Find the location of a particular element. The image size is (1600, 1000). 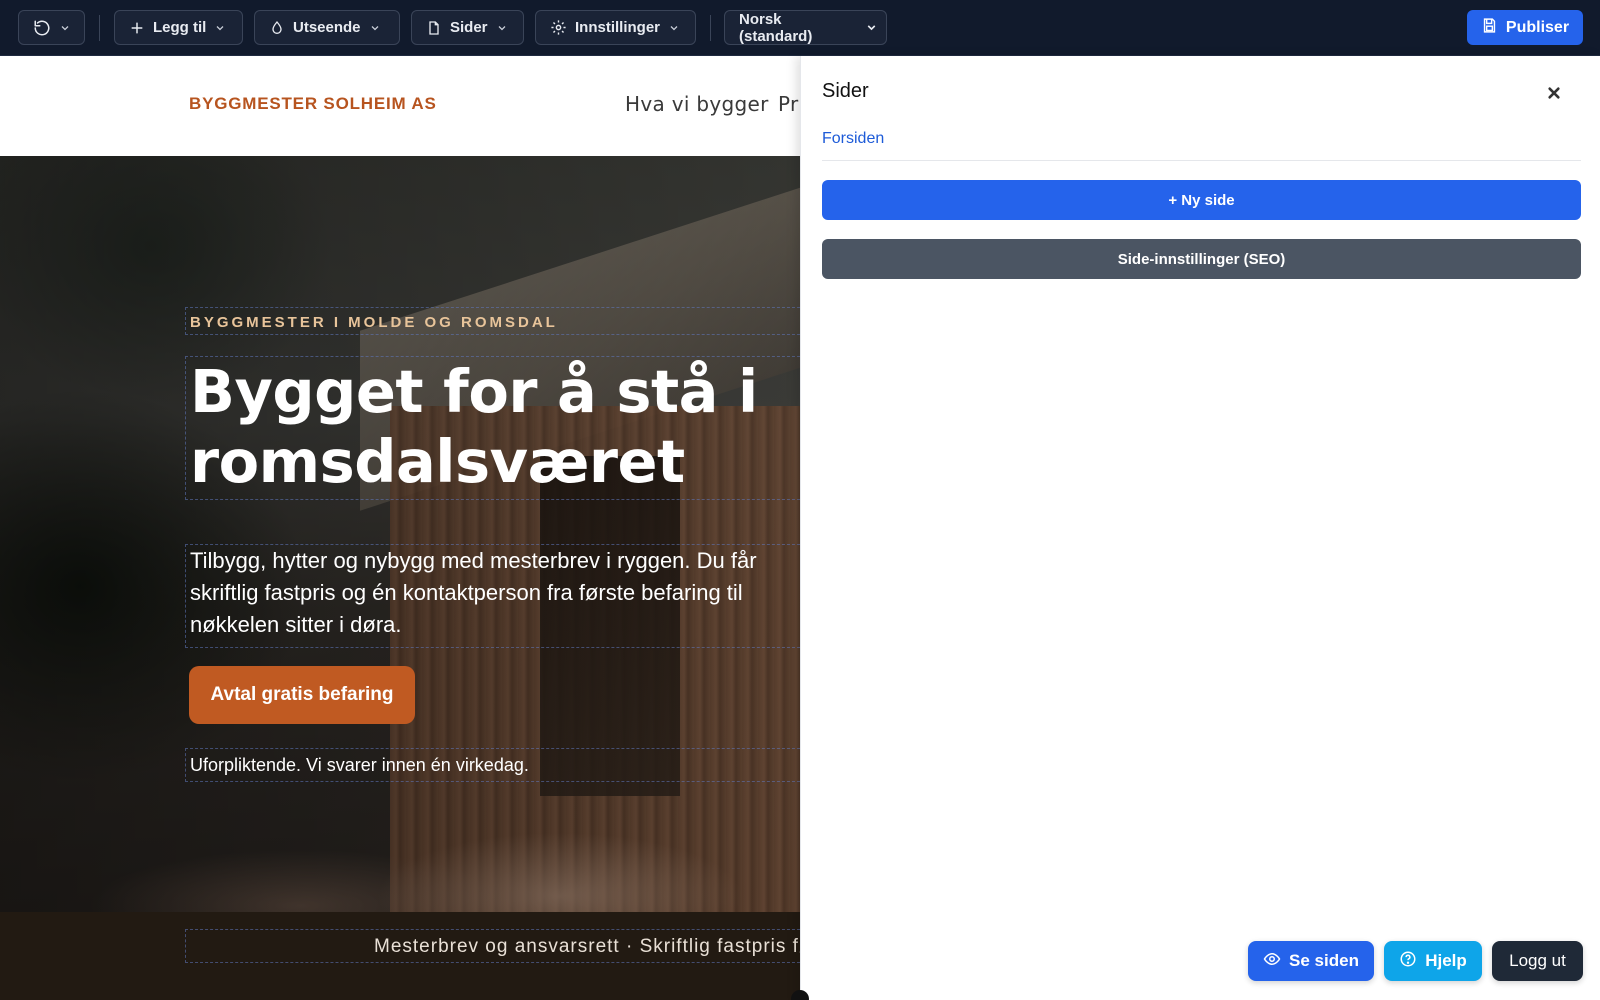

file-icon is located at coordinates (434, 28).